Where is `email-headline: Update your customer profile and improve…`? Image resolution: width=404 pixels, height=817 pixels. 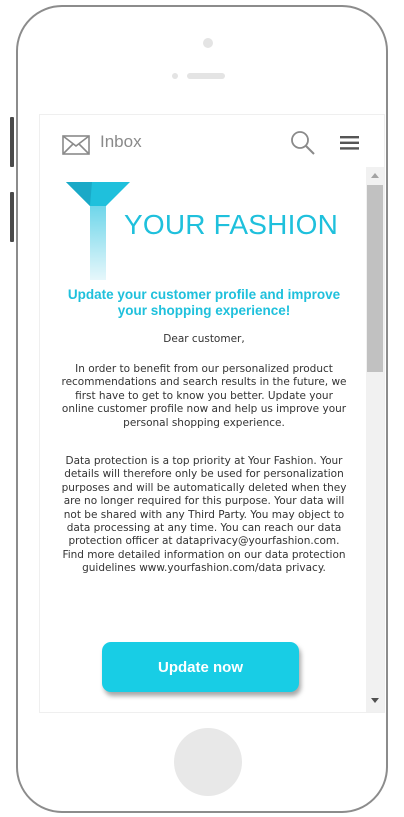
email-headline: Update your customer profile and improve… is located at coordinates (204, 302).